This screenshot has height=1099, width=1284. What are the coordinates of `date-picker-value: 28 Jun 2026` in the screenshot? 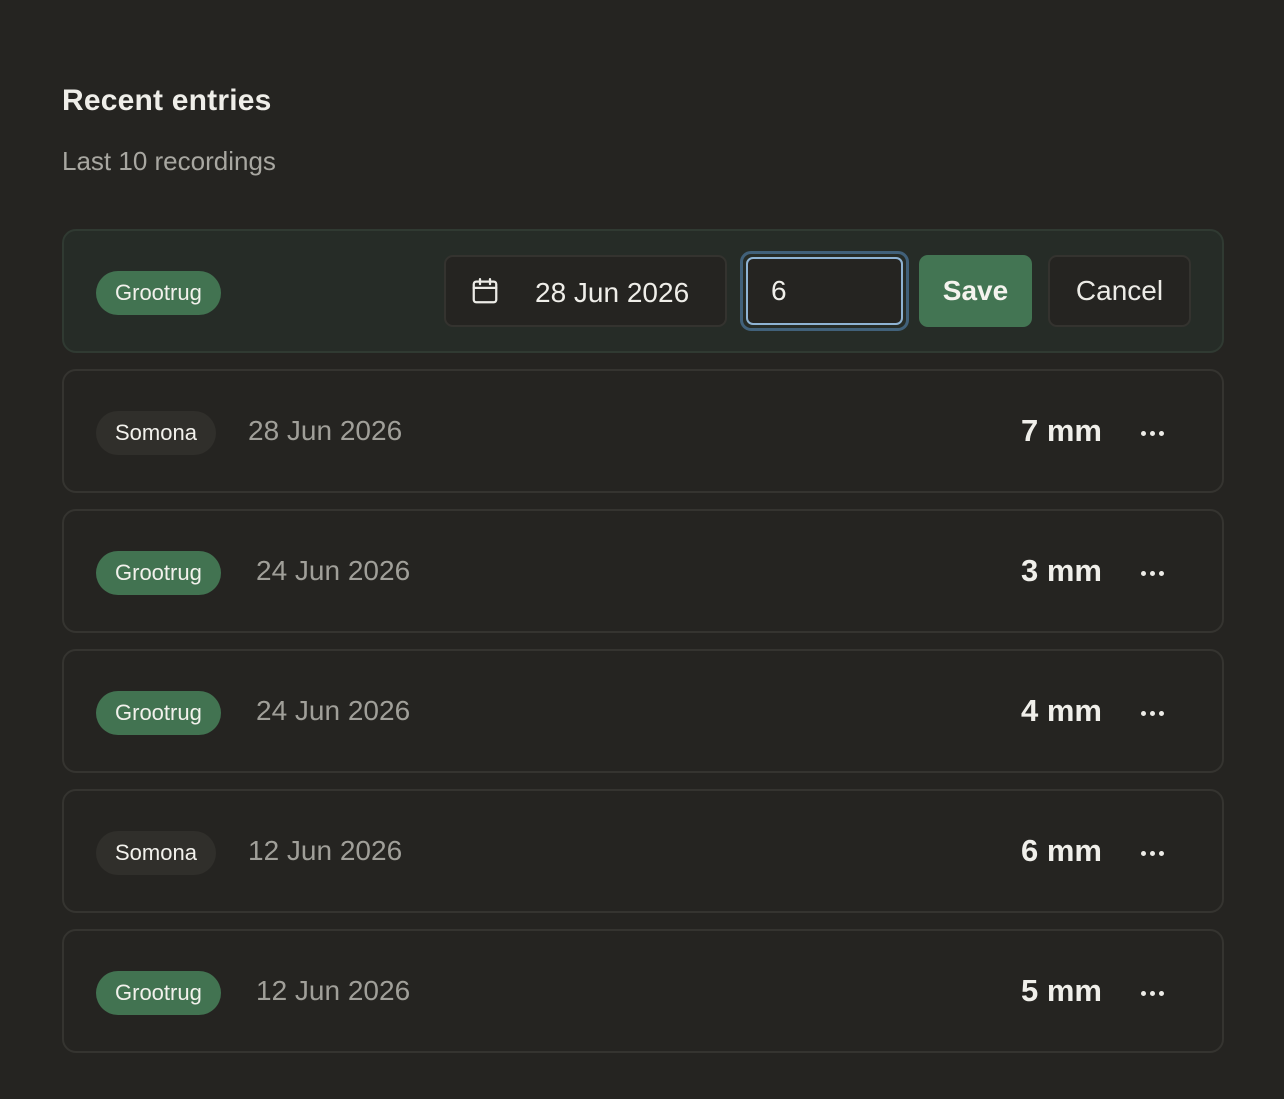 It's located at (612, 292).